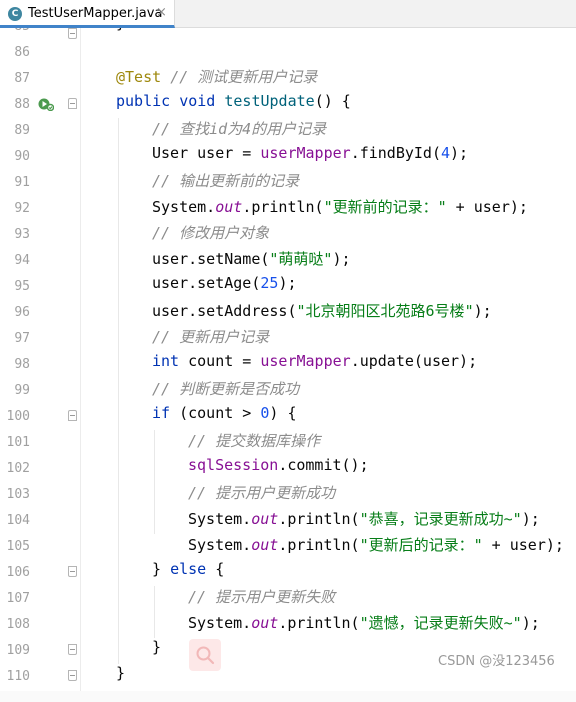  I want to click on code-line-109: }, so click(157, 647).